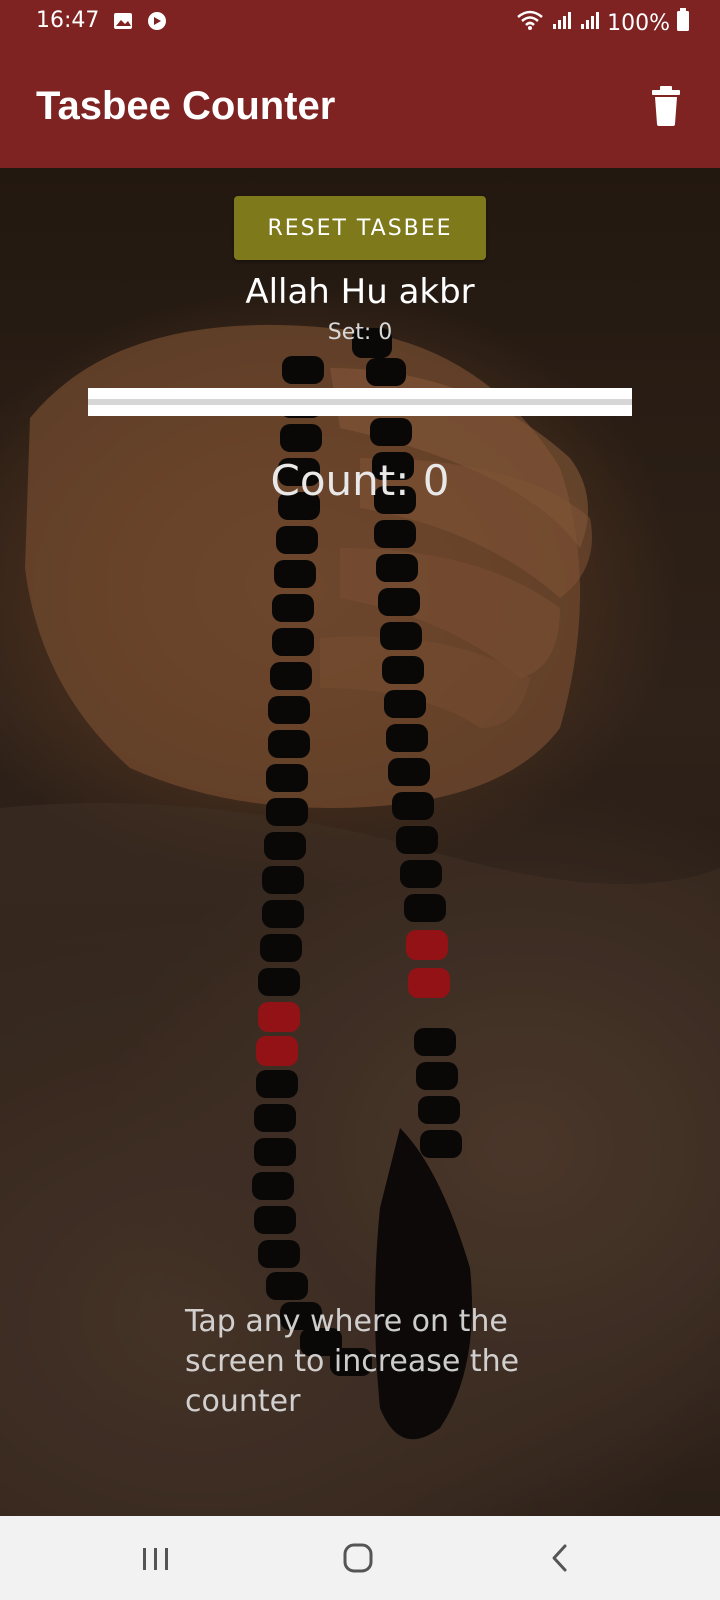 The height and width of the screenshot is (1600, 720). Describe the element at coordinates (360, 480) in the screenshot. I see `count-display: Count: 0` at that location.